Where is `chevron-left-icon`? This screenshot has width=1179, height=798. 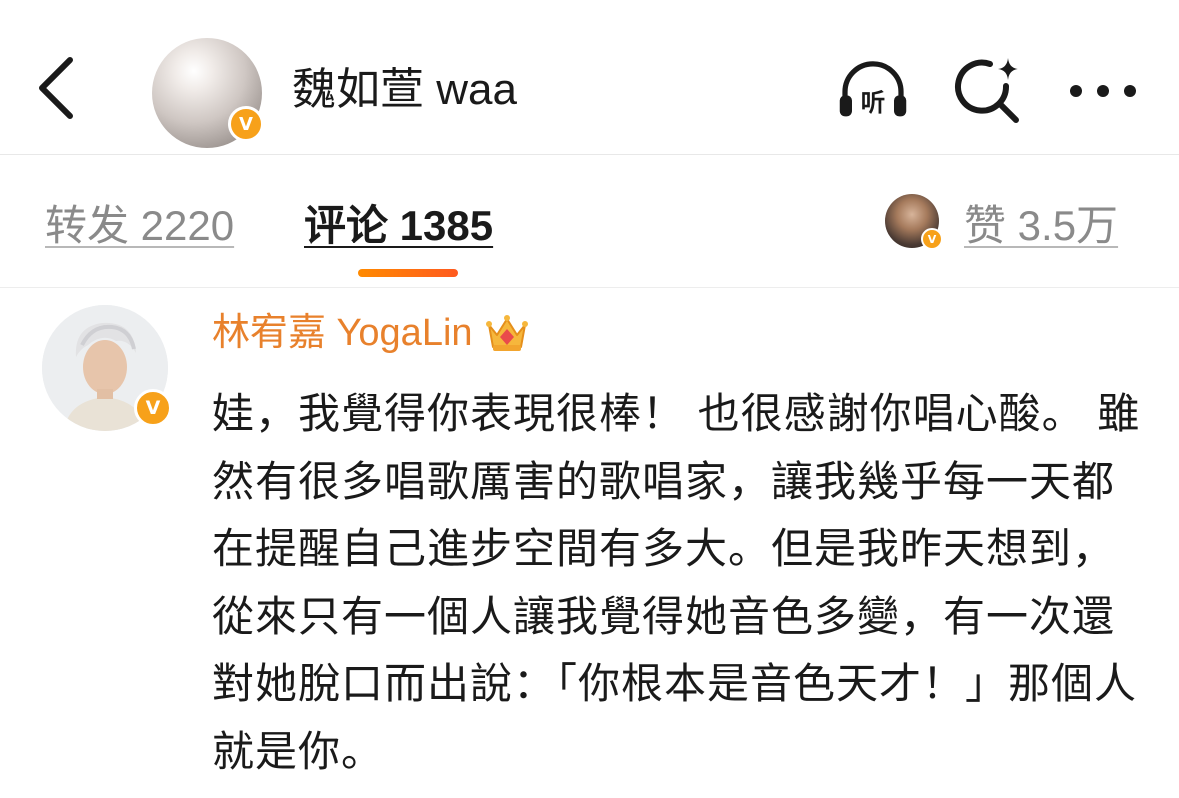 chevron-left-icon is located at coordinates (56, 88).